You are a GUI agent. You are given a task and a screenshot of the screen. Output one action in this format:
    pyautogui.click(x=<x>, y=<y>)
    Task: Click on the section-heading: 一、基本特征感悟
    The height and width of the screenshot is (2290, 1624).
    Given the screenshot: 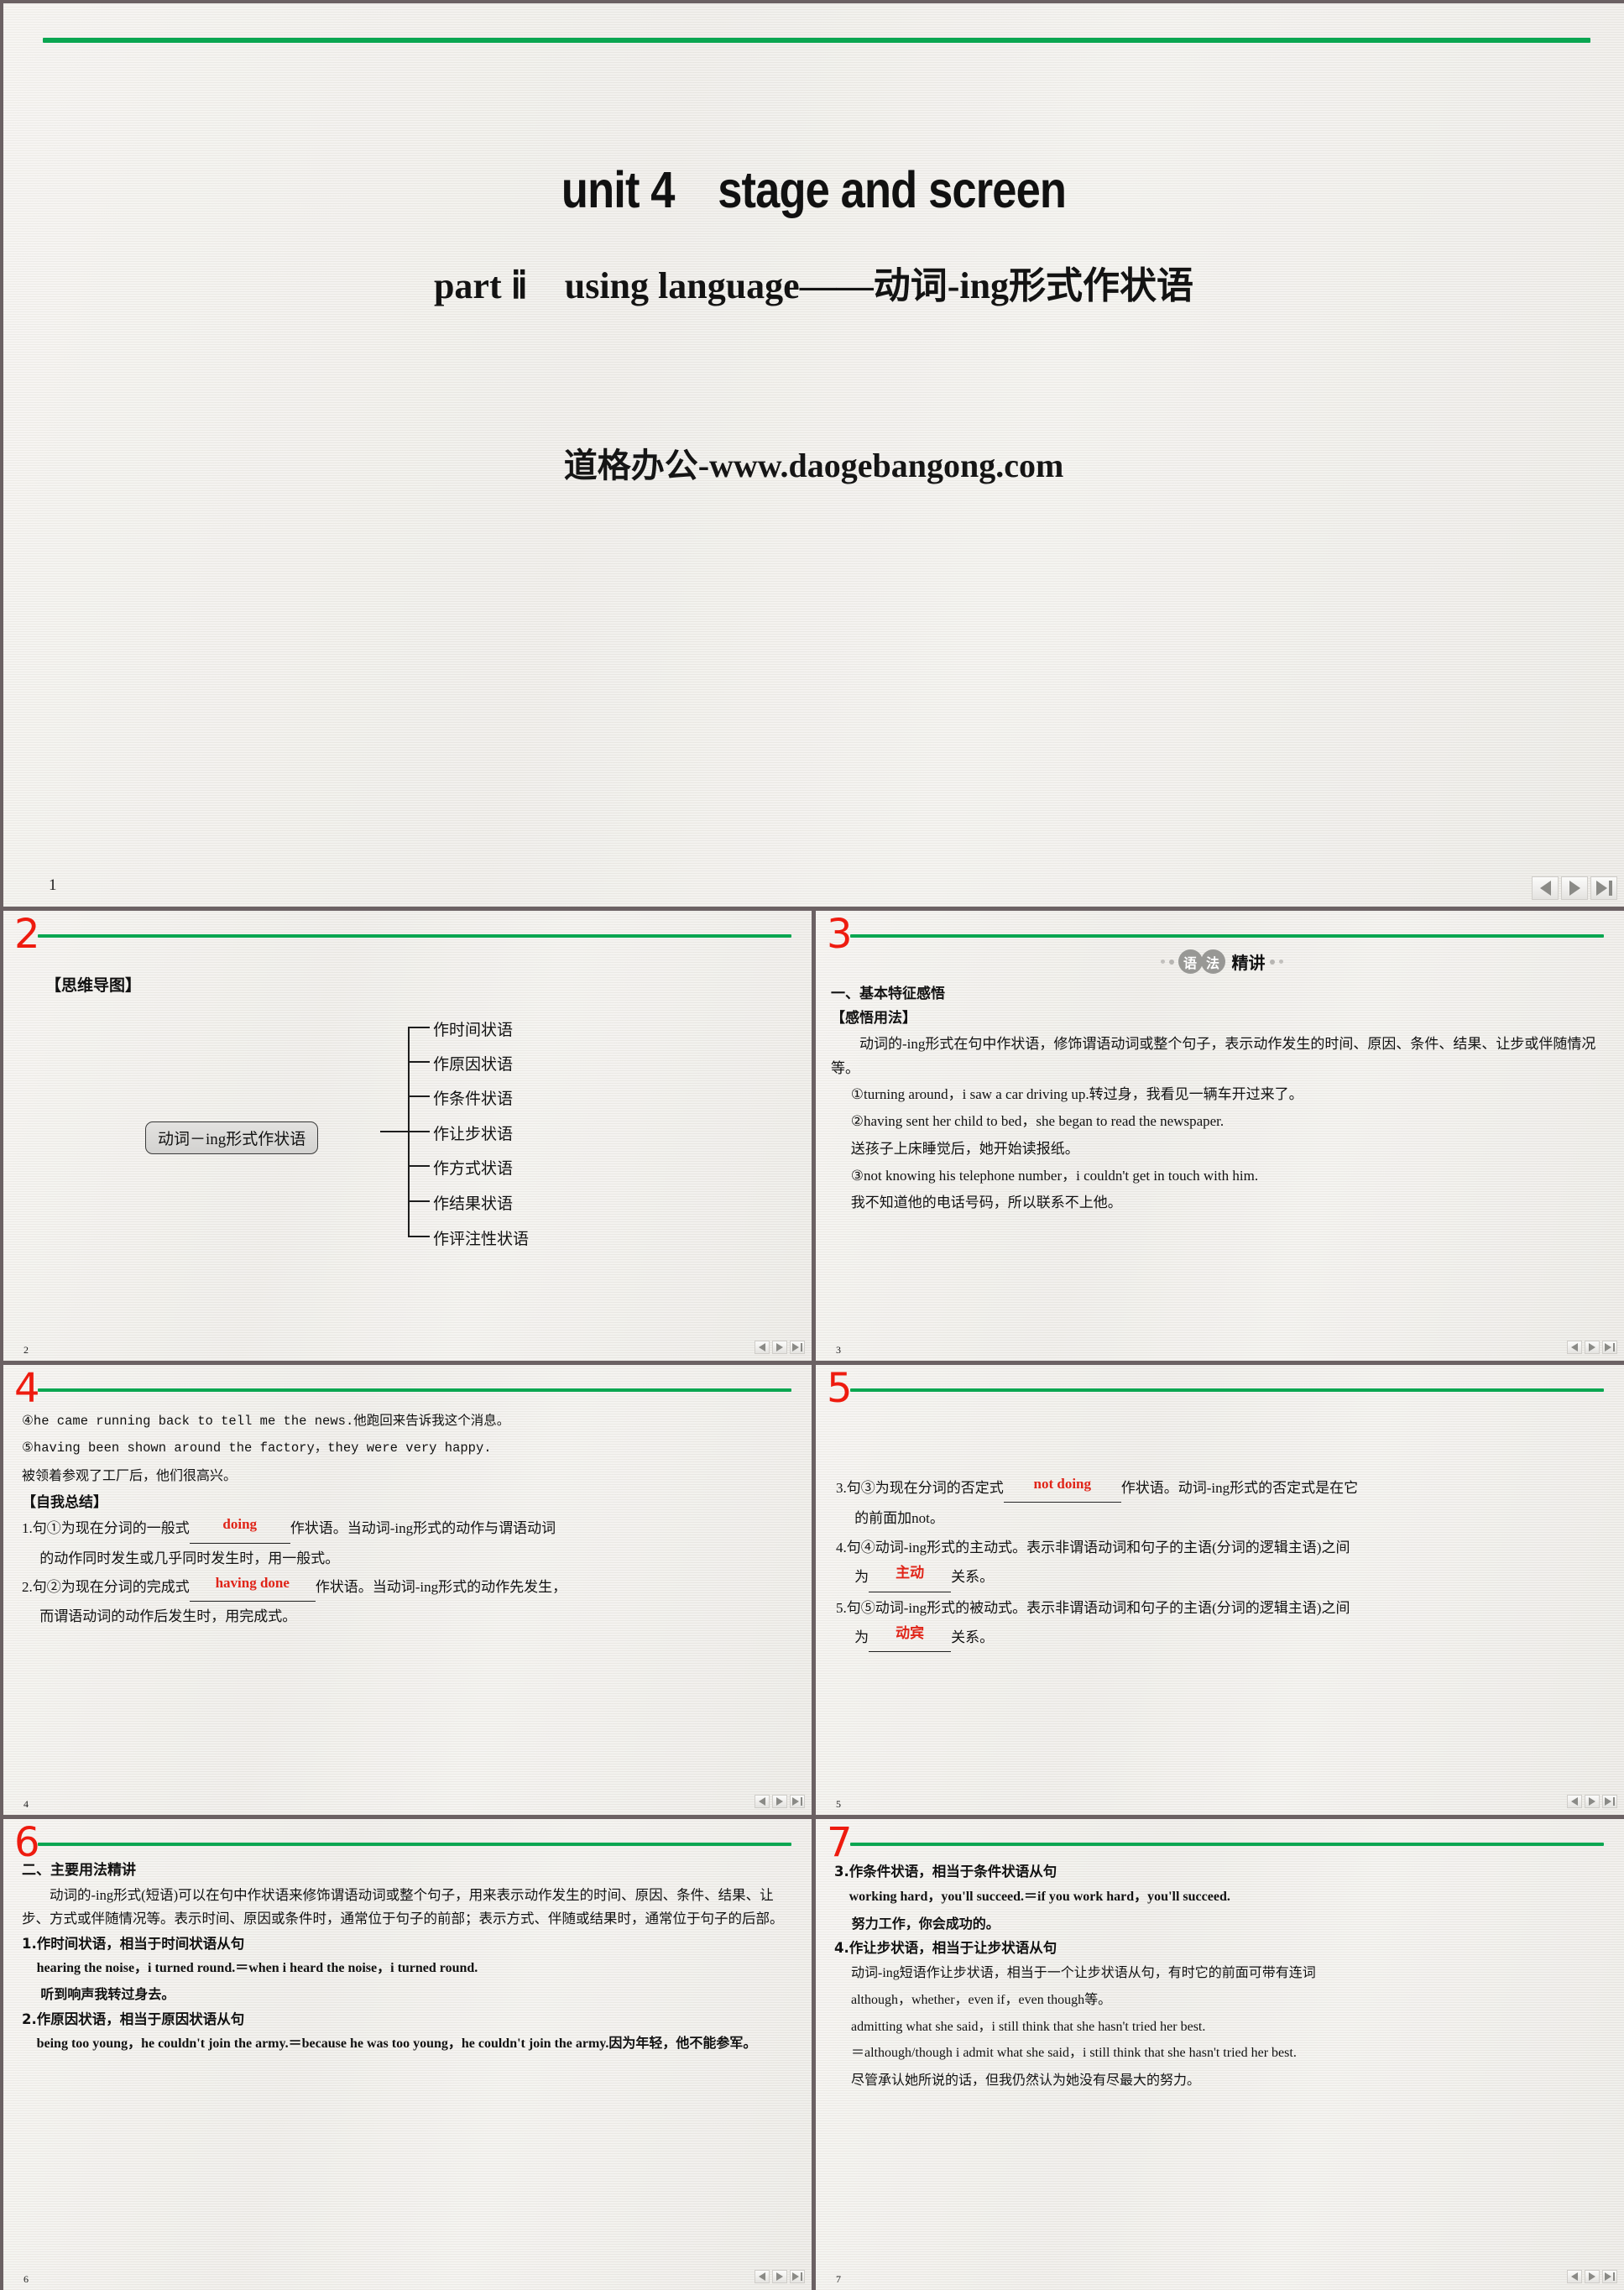 What is the action you would take?
    pyautogui.click(x=888, y=994)
    